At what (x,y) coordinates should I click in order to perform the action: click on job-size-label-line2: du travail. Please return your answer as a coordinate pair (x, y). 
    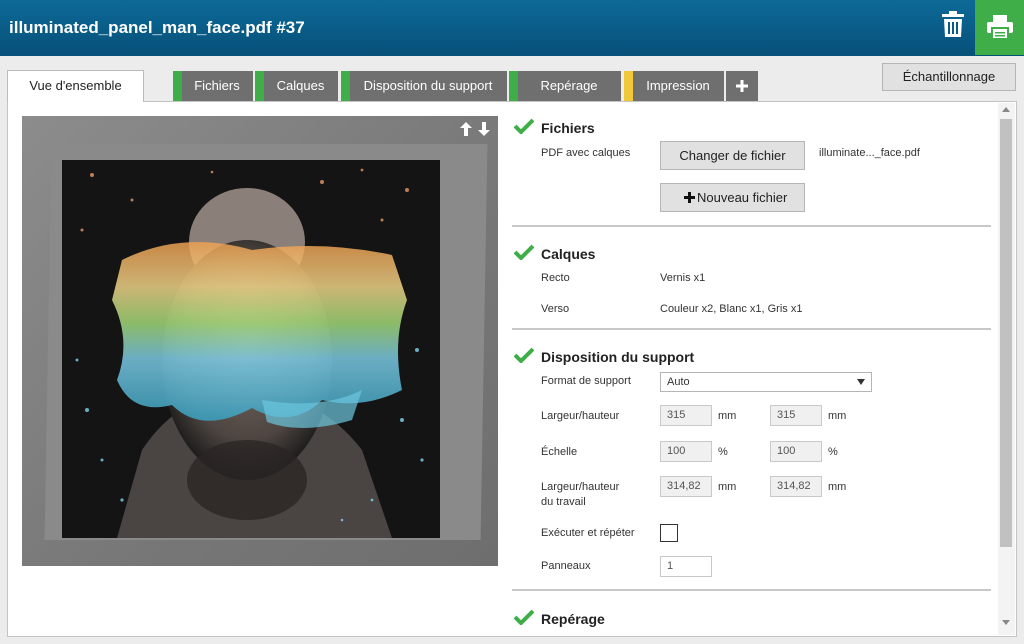
    Looking at the image, I should click on (563, 502).